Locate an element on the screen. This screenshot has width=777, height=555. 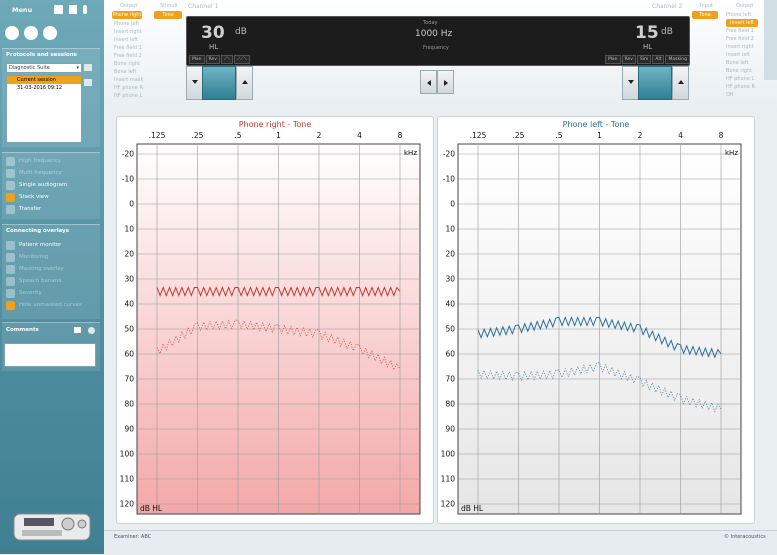
freq-tick-label: 8 is located at coordinates (400, 135).